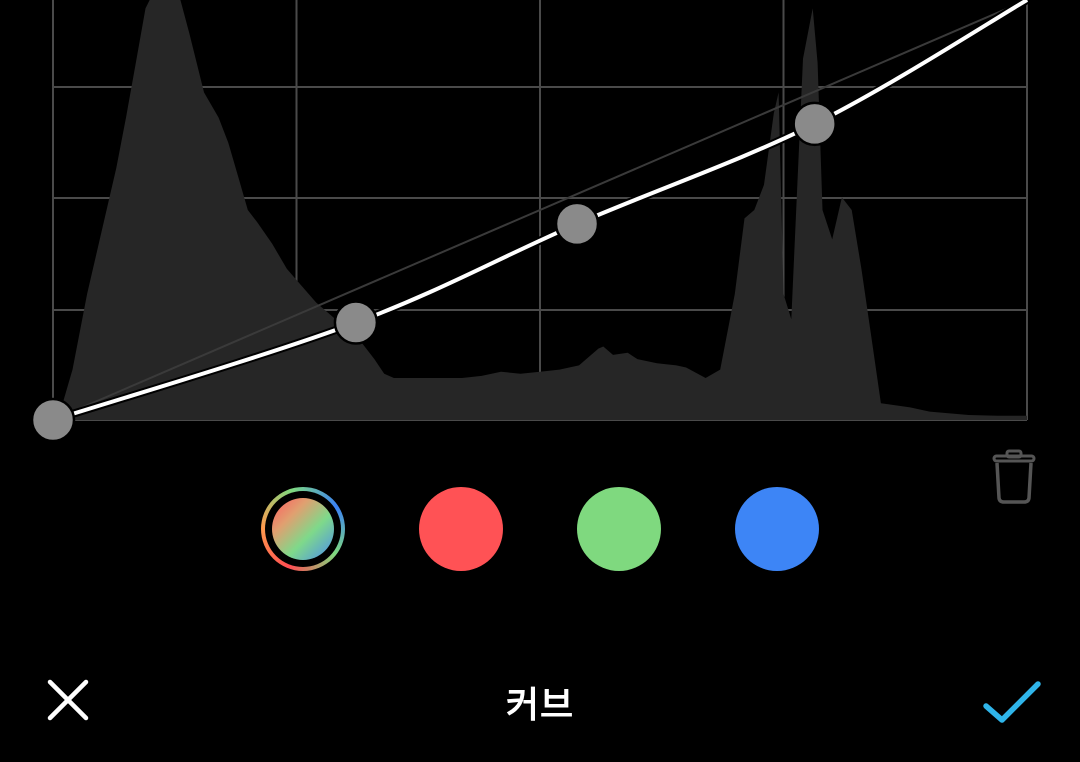  I want to click on confirm-button, so click(1012, 700).